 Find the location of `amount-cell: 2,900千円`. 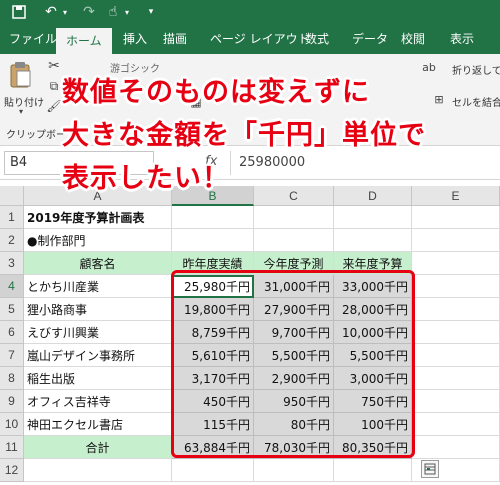

amount-cell: 2,900千円 is located at coordinates (294, 378).